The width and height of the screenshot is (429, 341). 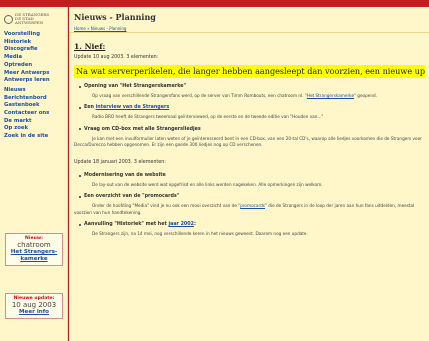 I want to click on breadcrumb: Home » Nieuws - Planning, so click(x=249, y=29).